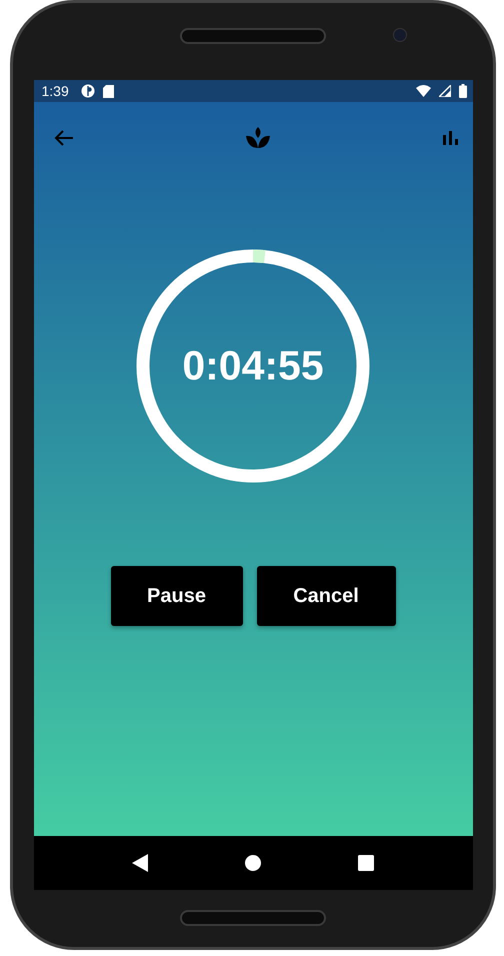 The image size is (504, 956). What do you see at coordinates (253, 863) in the screenshot?
I see `home-icon` at bounding box center [253, 863].